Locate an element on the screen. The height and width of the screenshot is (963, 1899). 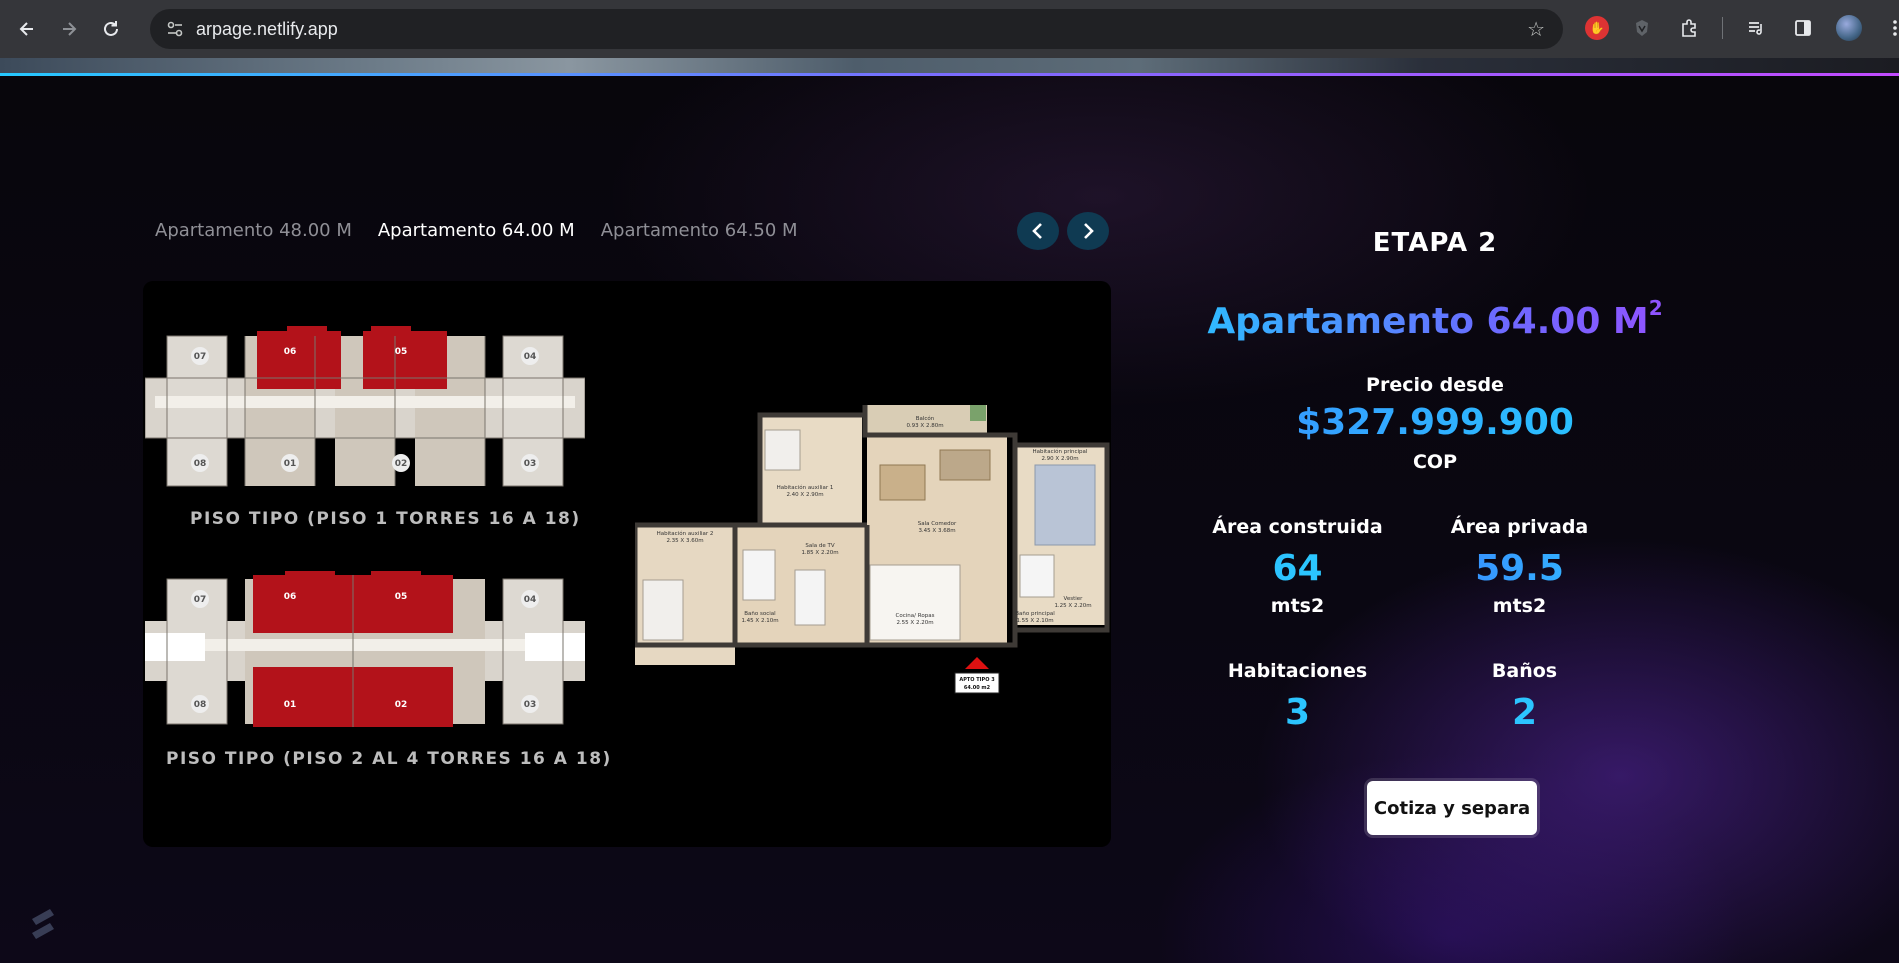
stop-extension-icon: ✋ is located at coordinates (1597, 28).